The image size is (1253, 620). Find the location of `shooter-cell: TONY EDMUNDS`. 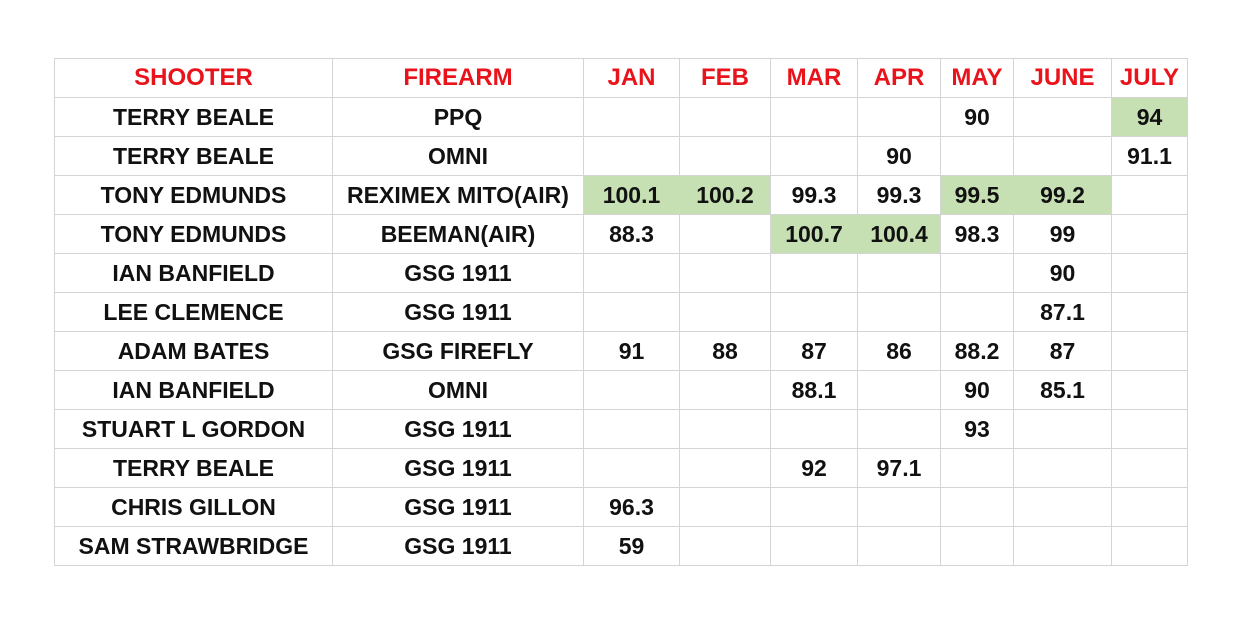

shooter-cell: TONY EDMUNDS is located at coordinates (193, 195).